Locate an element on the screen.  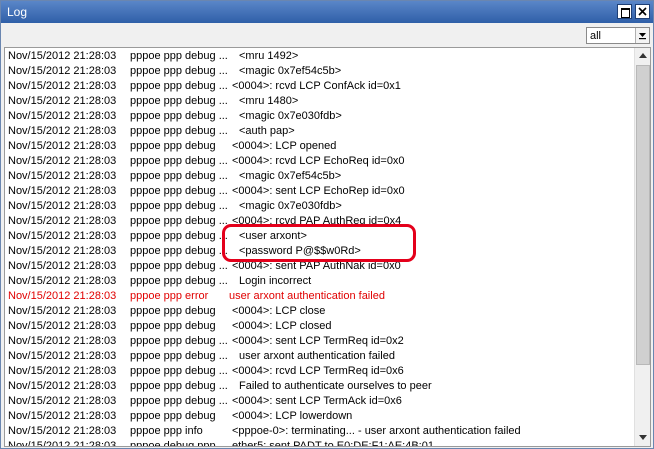
close-icon is located at coordinates (642, 11).